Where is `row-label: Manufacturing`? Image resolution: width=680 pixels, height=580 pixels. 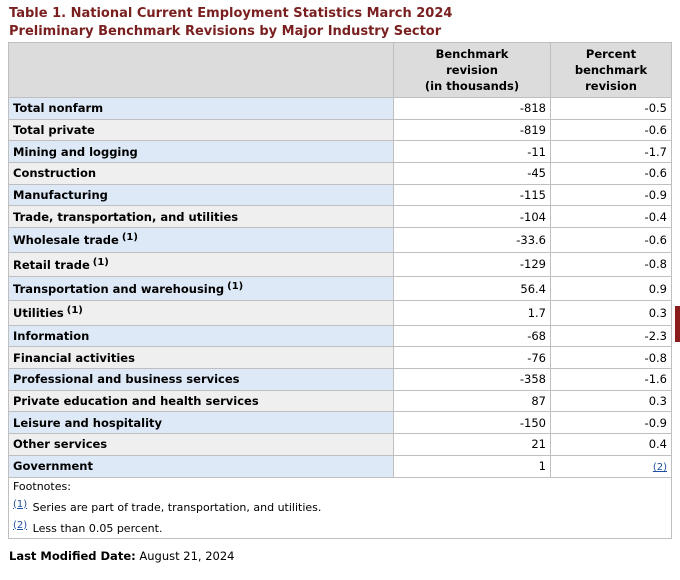
row-label: Manufacturing is located at coordinates (201, 195).